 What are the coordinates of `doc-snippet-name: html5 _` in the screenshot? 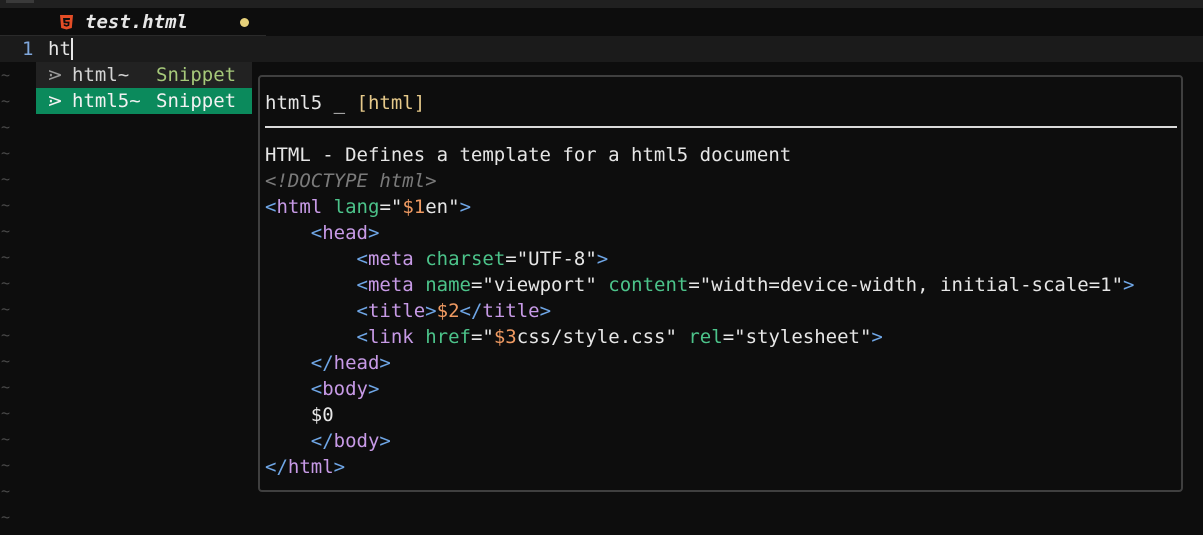 It's located at (311, 103).